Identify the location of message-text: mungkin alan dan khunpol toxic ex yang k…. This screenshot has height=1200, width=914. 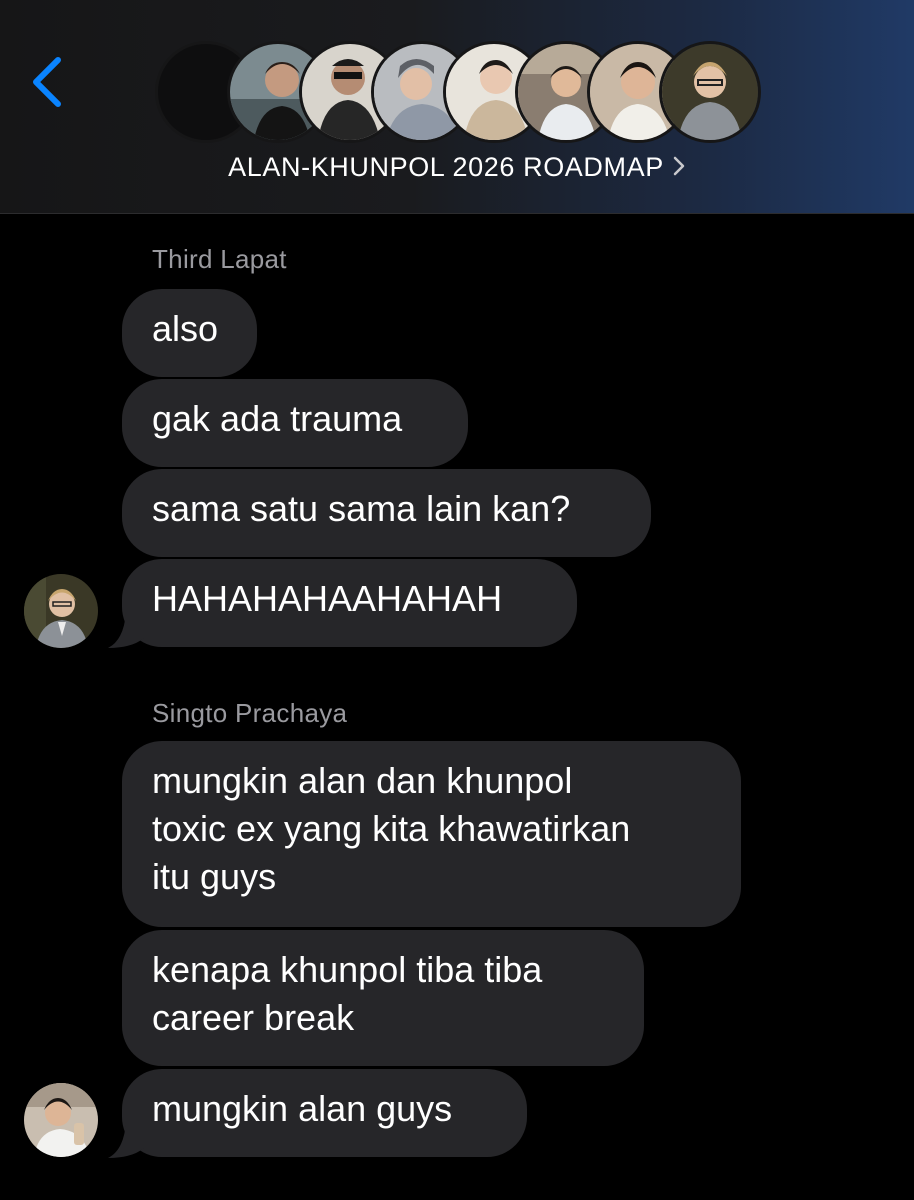
(391, 828).